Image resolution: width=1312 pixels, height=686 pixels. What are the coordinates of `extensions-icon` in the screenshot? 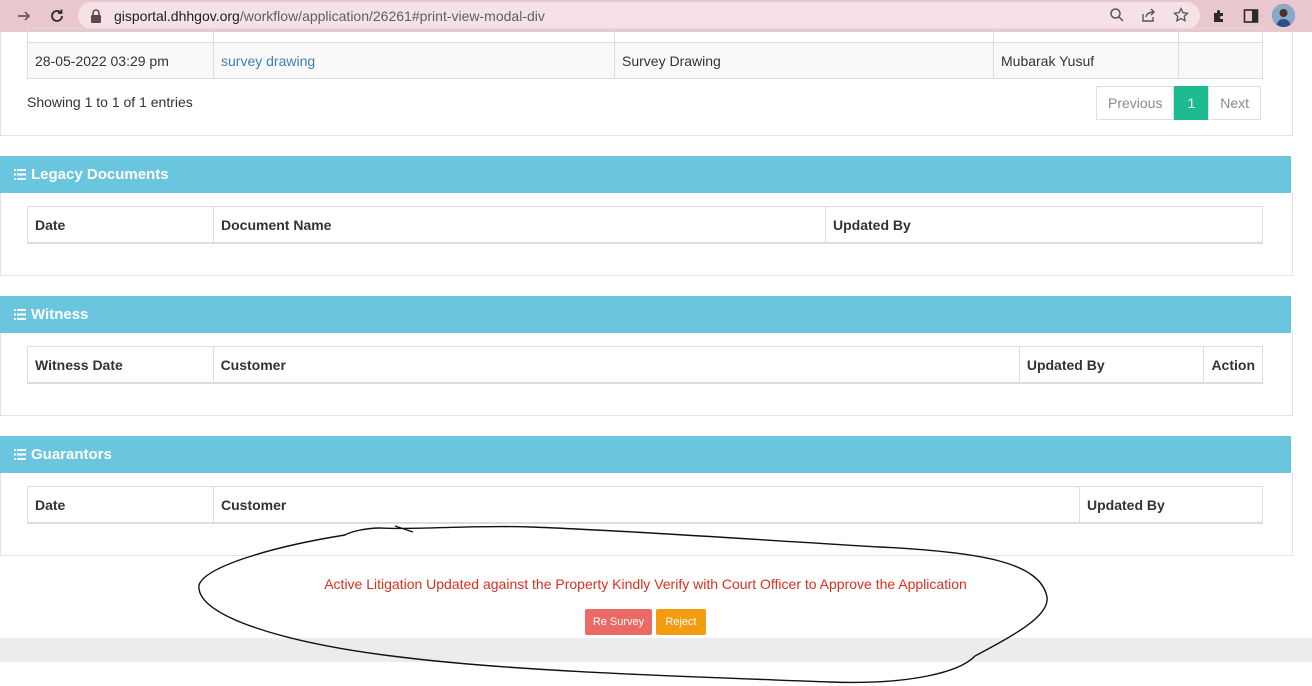 It's located at (1219, 16).